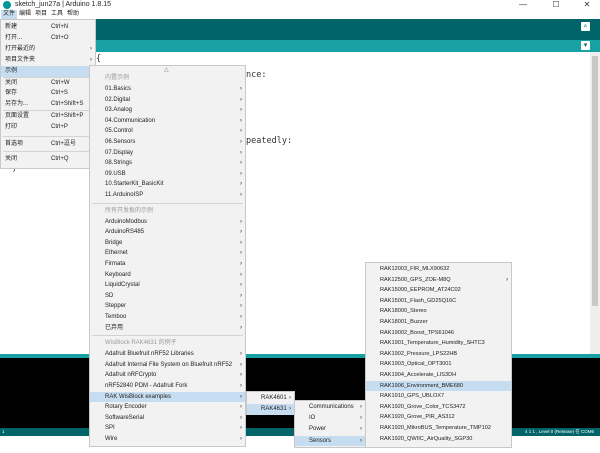 Image resolution: width=600 pixels, height=453 pixels. I want to click on file-menu-item: 新建 Ctrl+N, so click(48, 27).